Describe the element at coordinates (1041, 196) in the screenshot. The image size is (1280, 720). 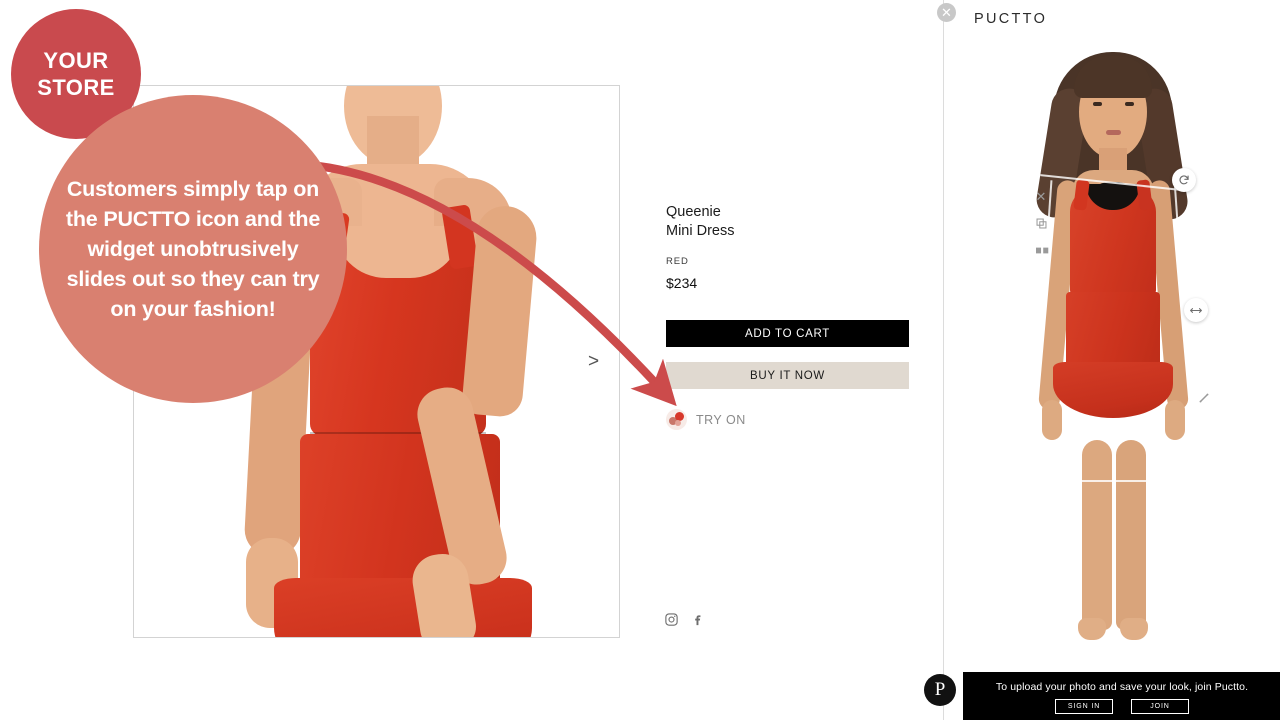
I see `remove-icon: ✕` at that location.